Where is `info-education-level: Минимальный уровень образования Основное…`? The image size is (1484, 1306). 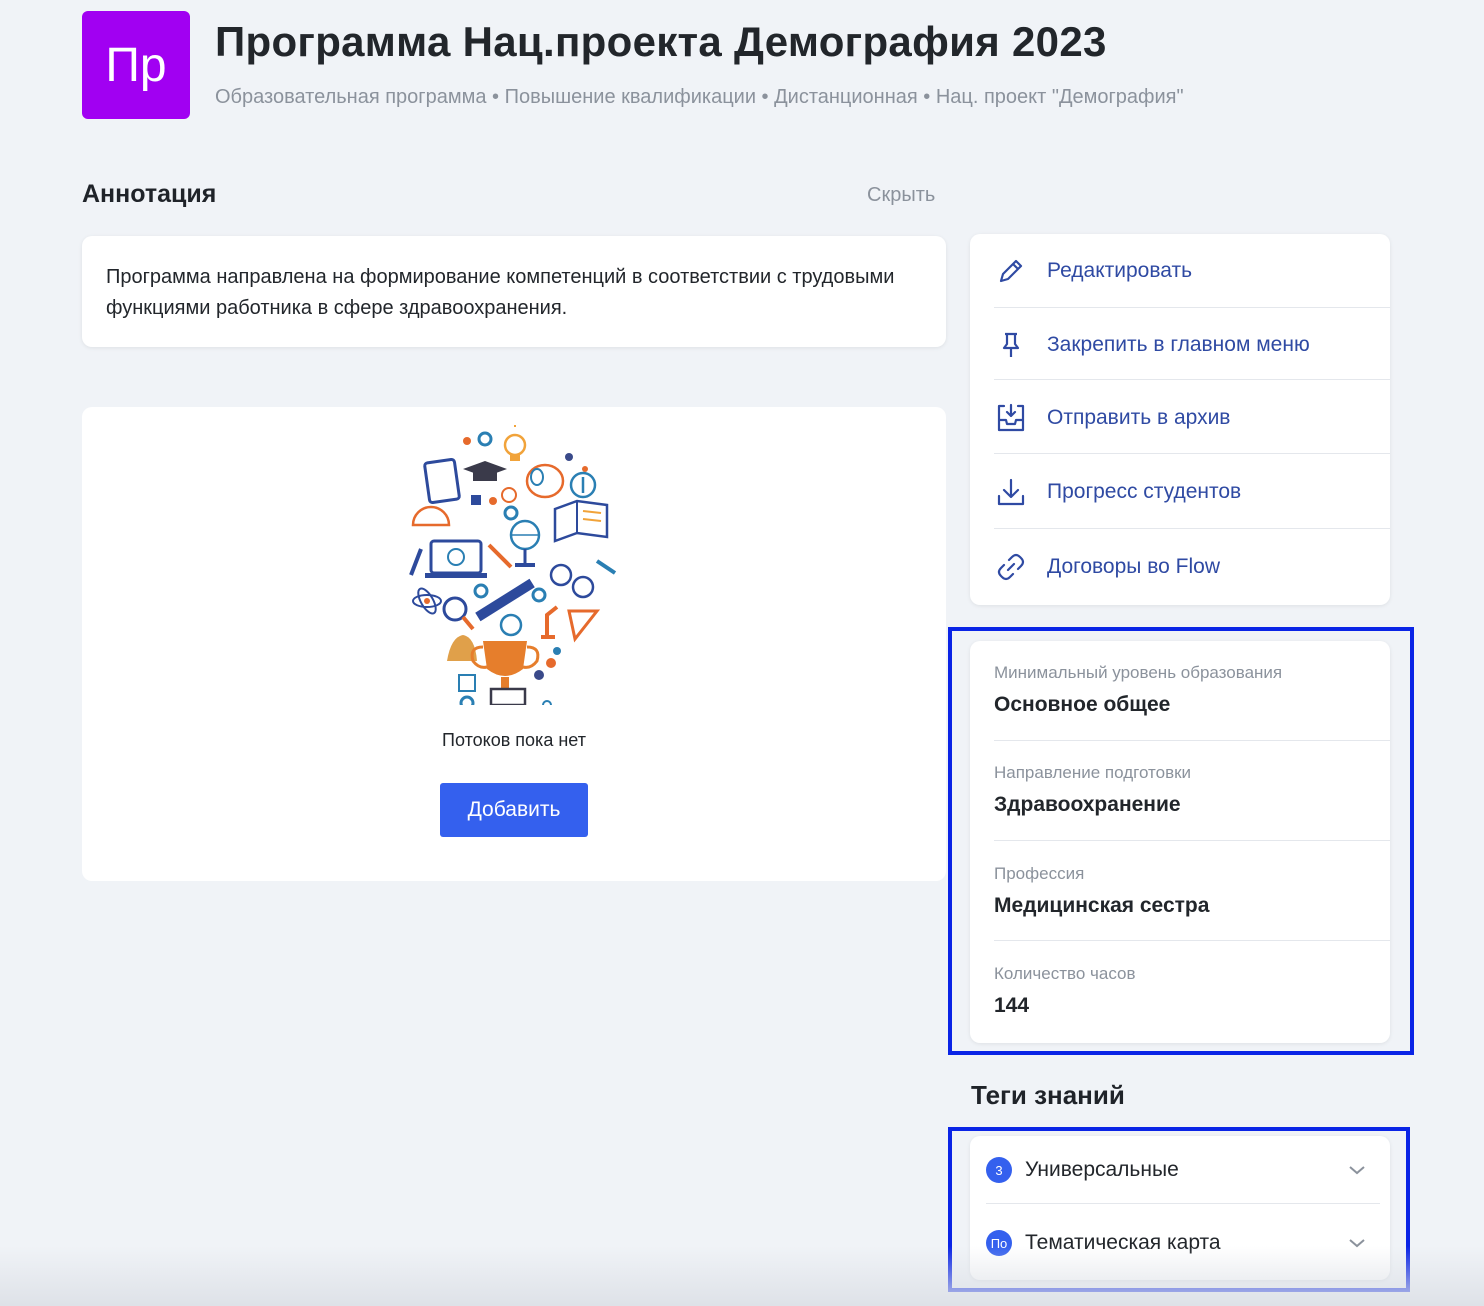 info-education-level: Минимальный уровень образования Основное… is located at coordinates (1192, 690).